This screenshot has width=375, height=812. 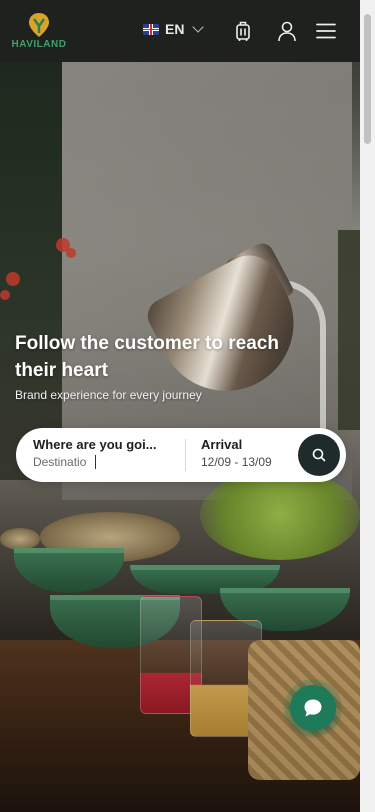 What do you see at coordinates (236, 462) in the screenshot?
I see `arrival-date-value: 12/09 - 13/09` at bounding box center [236, 462].